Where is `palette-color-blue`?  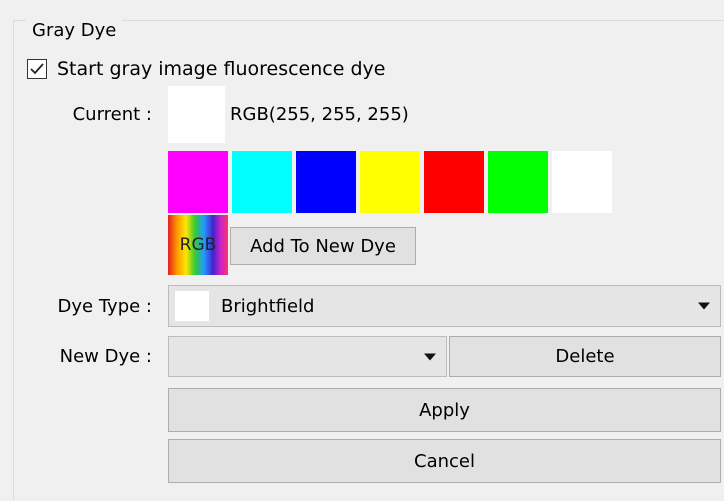 palette-color-blue is located at coordinates (326, 182).